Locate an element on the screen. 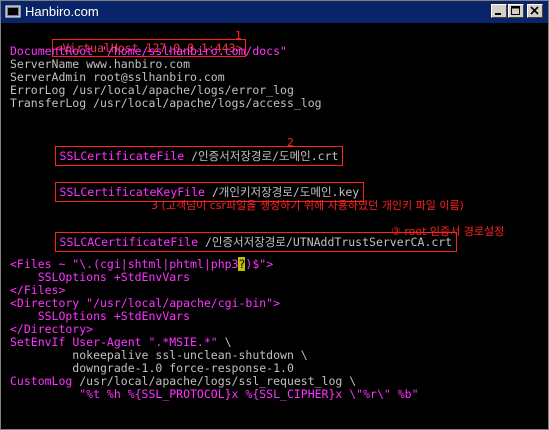  app-icon is located at coordinates (13, 12).